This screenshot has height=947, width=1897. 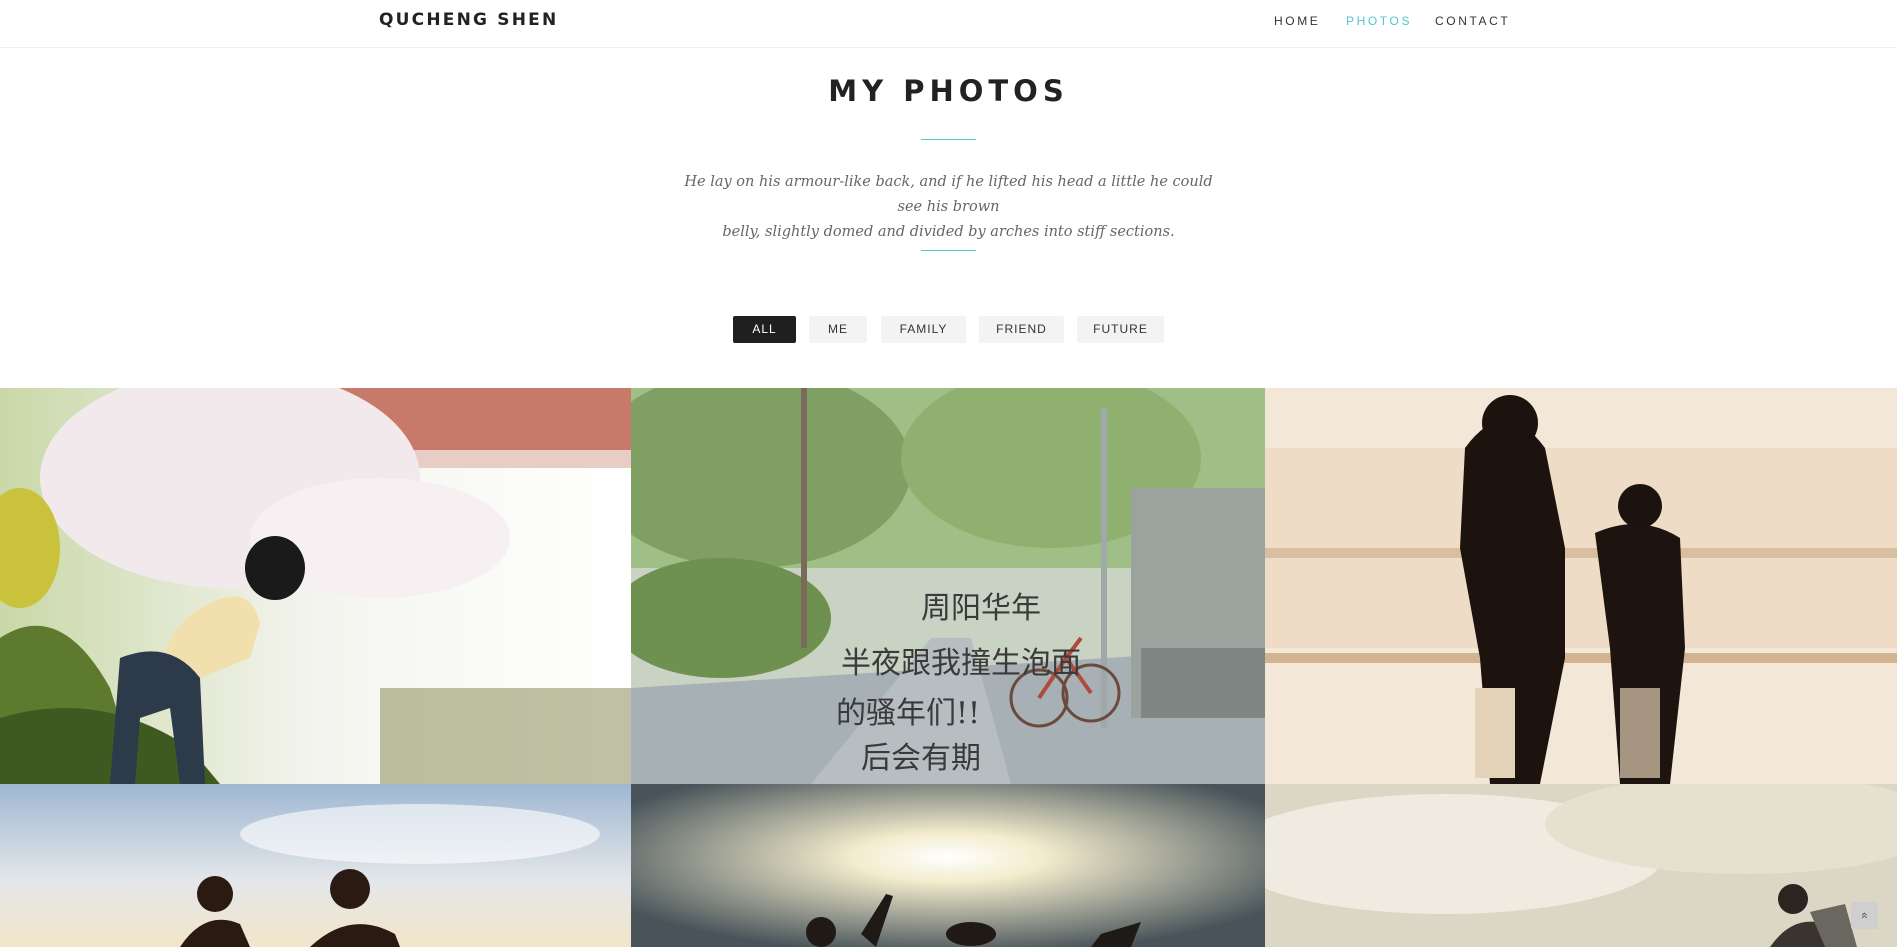 What do you see at coordinates (921, 758) in the screenshot?
I see `photo-caption-line-4: 后会有期` at bounding box center [921, 758].